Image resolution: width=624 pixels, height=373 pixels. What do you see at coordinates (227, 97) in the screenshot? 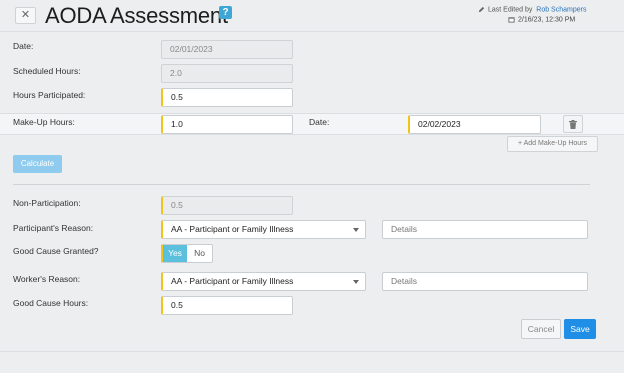
I see `hours-participated-input: 0.5` at bounding box center [227, 97].